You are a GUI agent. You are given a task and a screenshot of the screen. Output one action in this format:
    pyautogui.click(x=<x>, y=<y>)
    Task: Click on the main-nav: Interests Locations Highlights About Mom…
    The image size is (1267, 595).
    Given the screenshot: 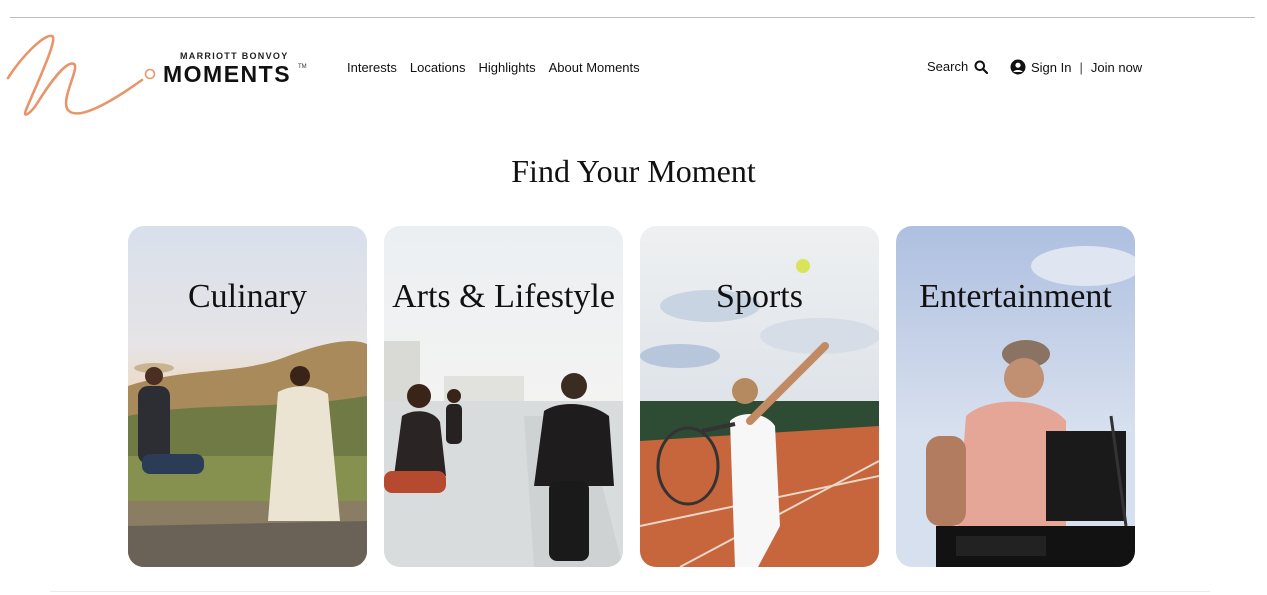 What is the action you would take?
    pyautogui.click(x=493, y=67)
    